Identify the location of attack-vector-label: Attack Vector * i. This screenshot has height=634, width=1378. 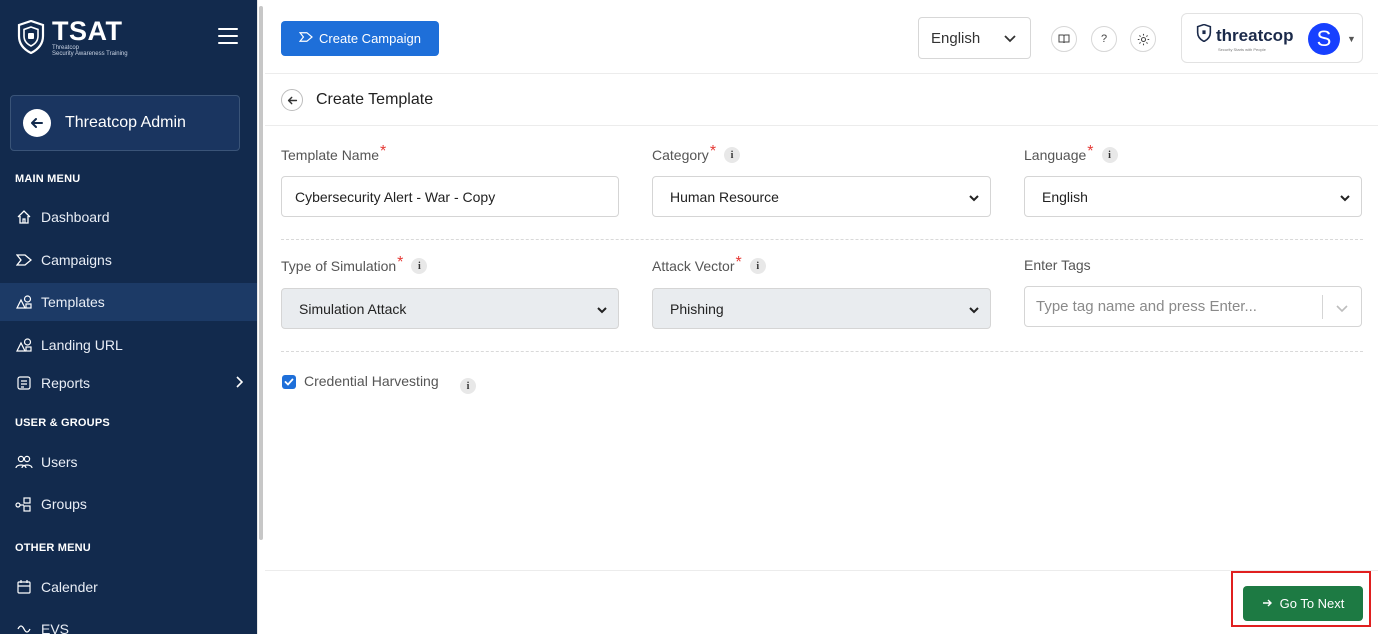
(709, 264).